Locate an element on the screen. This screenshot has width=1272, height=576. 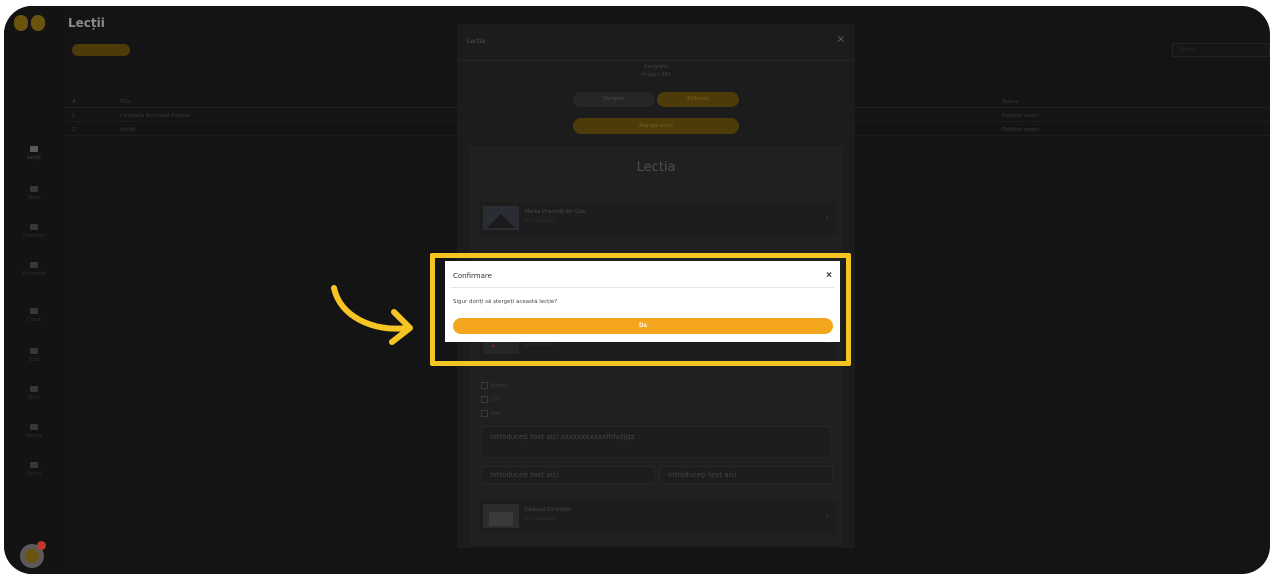
avatar is located at coordinates (33, 554).